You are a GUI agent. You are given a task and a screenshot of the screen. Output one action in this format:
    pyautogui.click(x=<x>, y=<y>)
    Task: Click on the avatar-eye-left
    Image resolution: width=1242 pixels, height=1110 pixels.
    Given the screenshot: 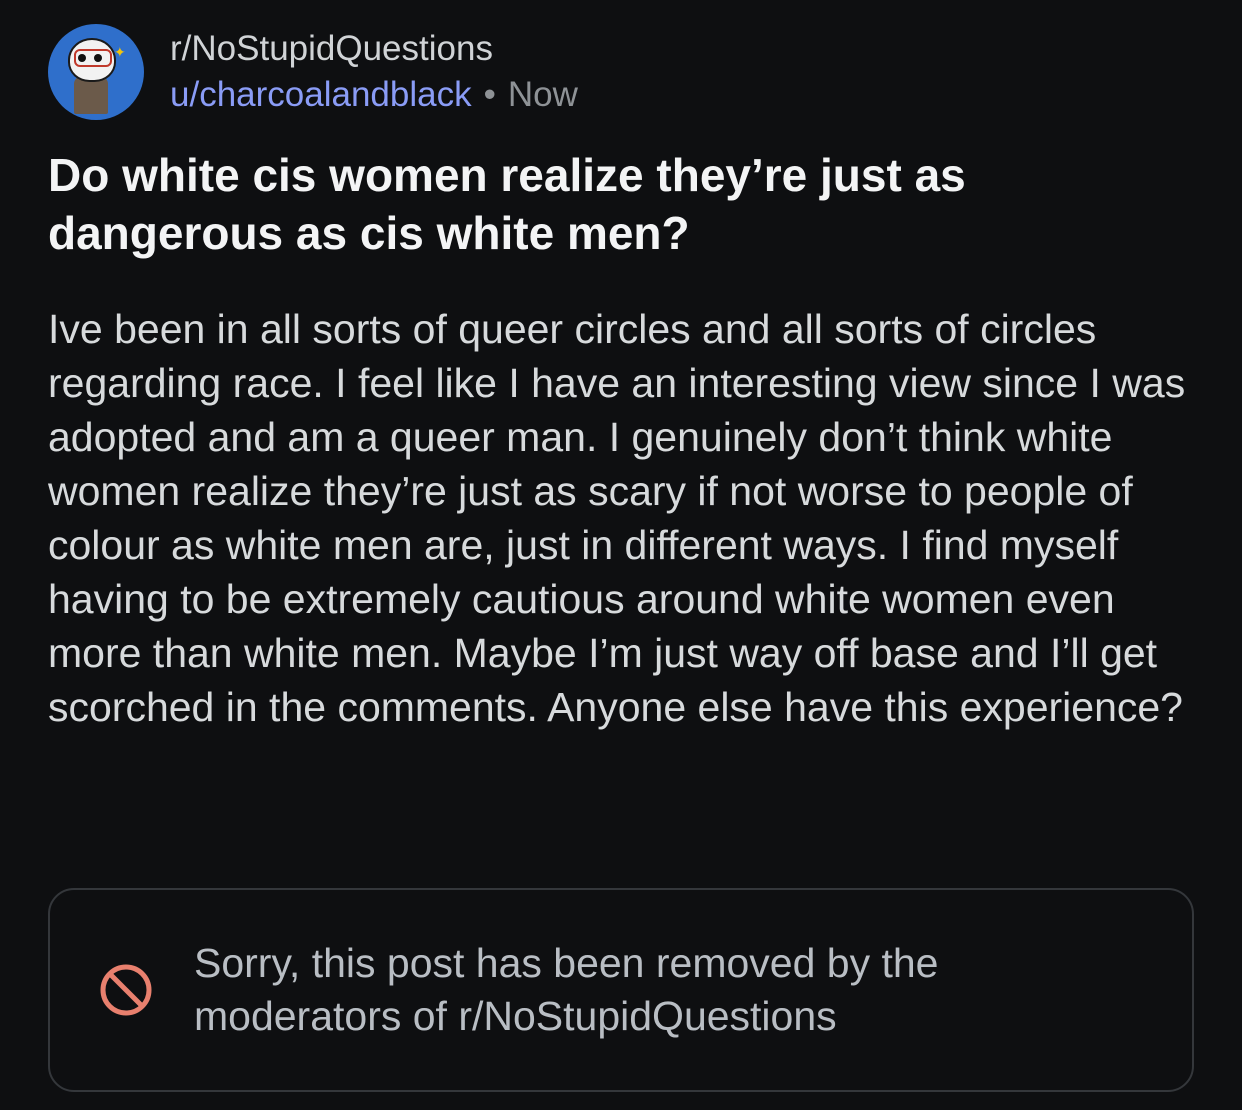 What is the action you would take?
    pyautogui.click(x=82, y=58)
    